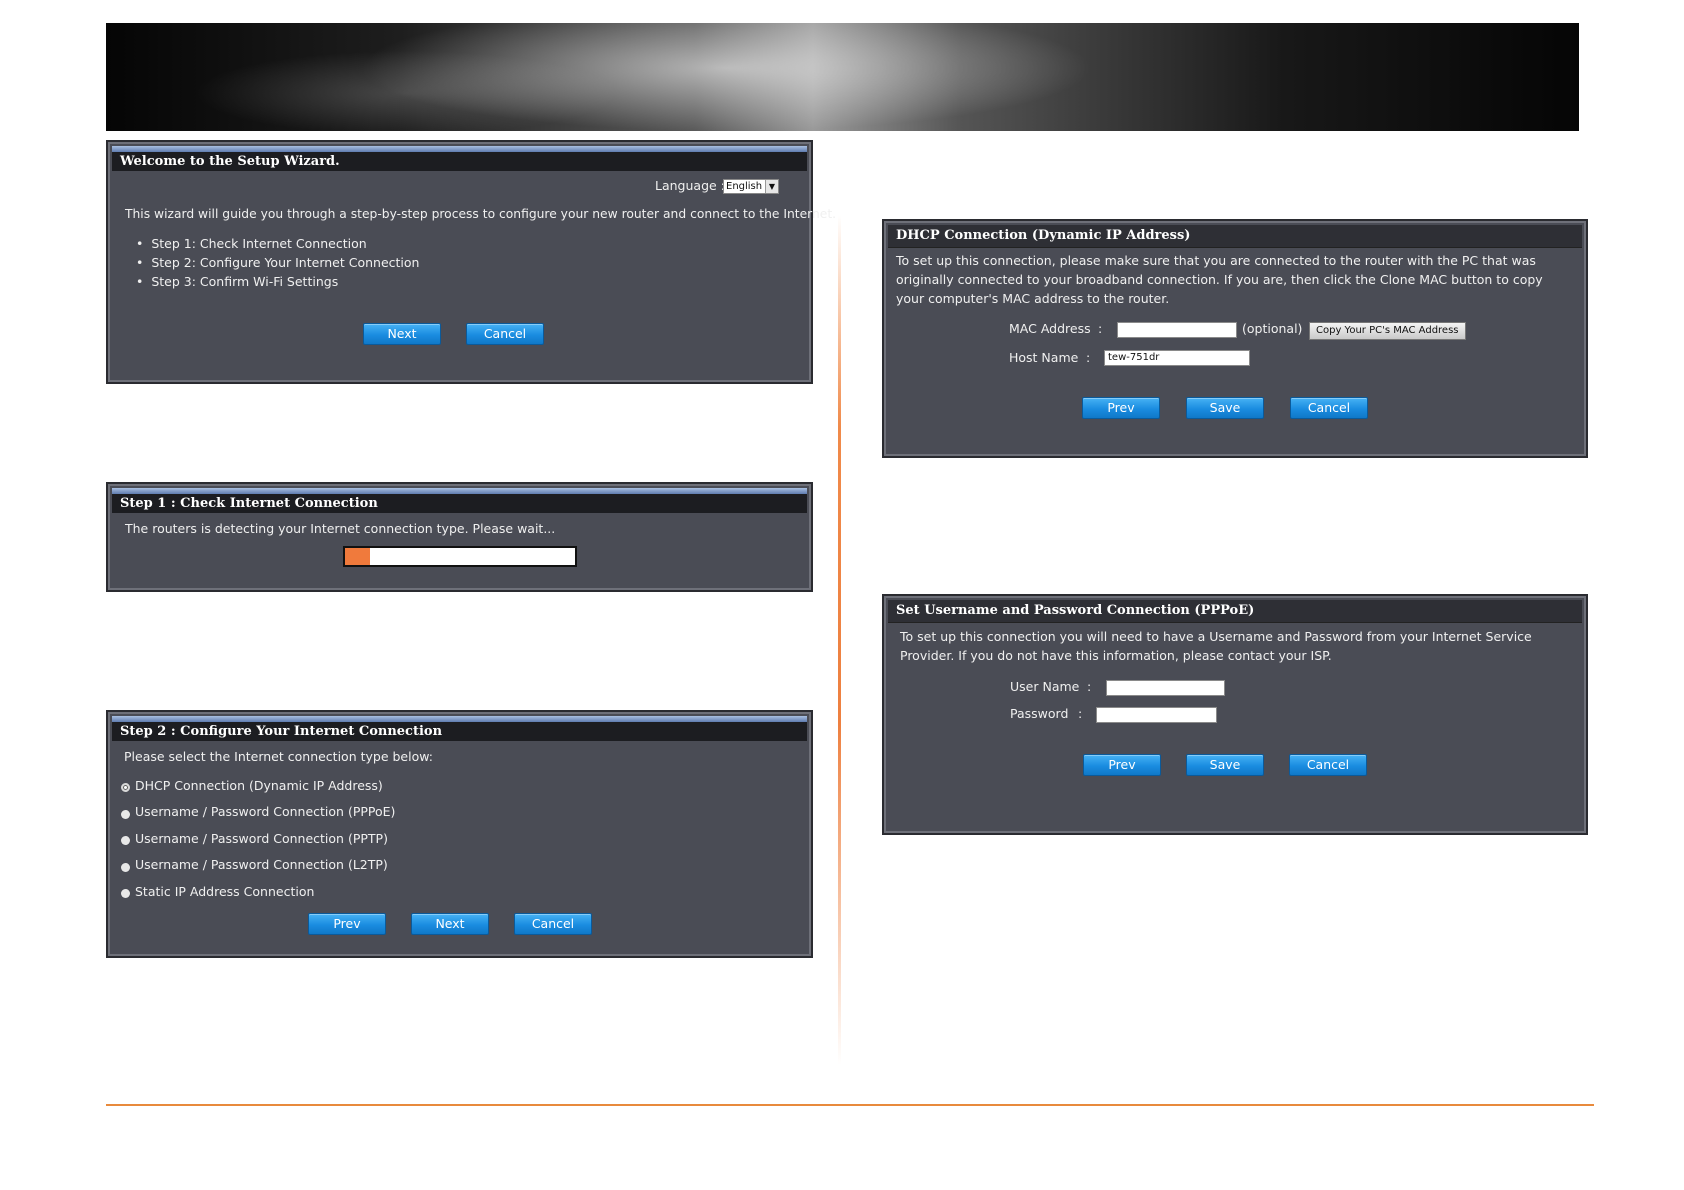  I want to click on mac-address-colon: :, so click(1100, 328).